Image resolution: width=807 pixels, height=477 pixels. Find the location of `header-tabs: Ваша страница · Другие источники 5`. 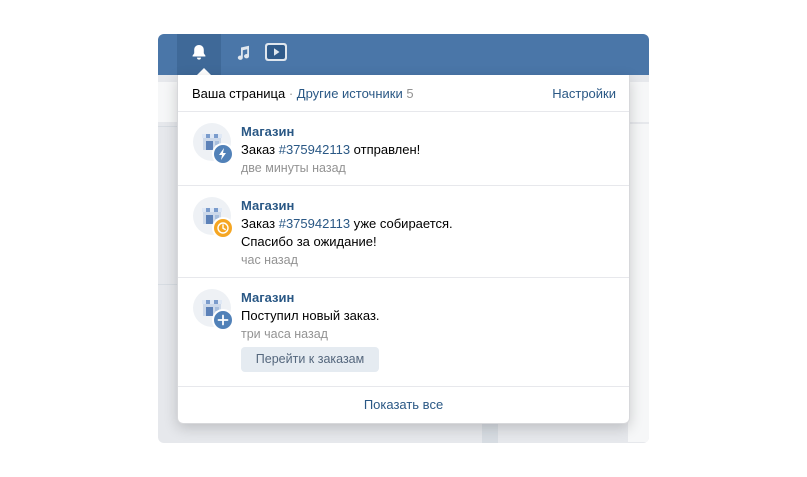

header-tabs: Ваша страница · Другие источники 5 is located at coordinates (303, 93).